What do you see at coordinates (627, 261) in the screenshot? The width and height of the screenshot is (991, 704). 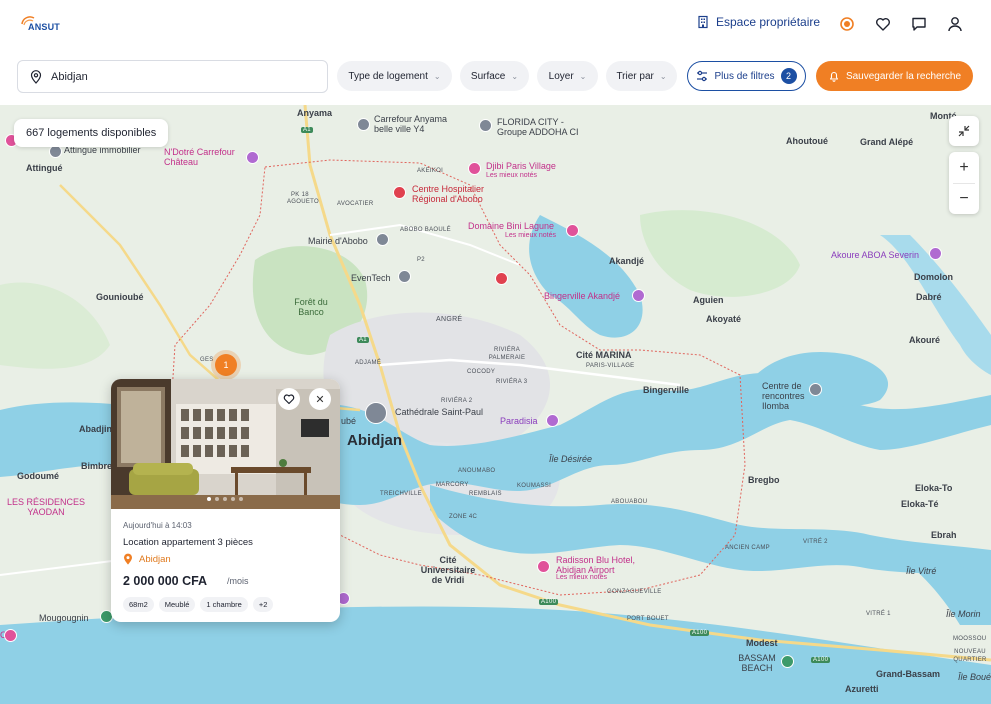 I see `map-label-akandje: Akandjé` at bounding box center [627, 261].